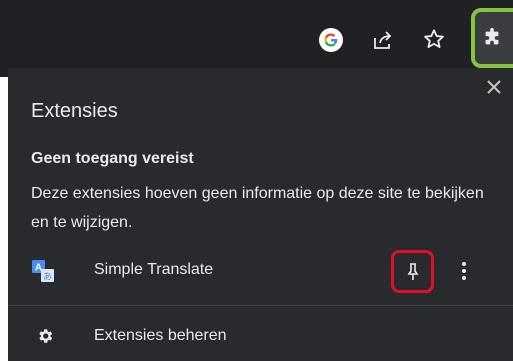  I want to click on more-vert-icon, so click(464, 271).